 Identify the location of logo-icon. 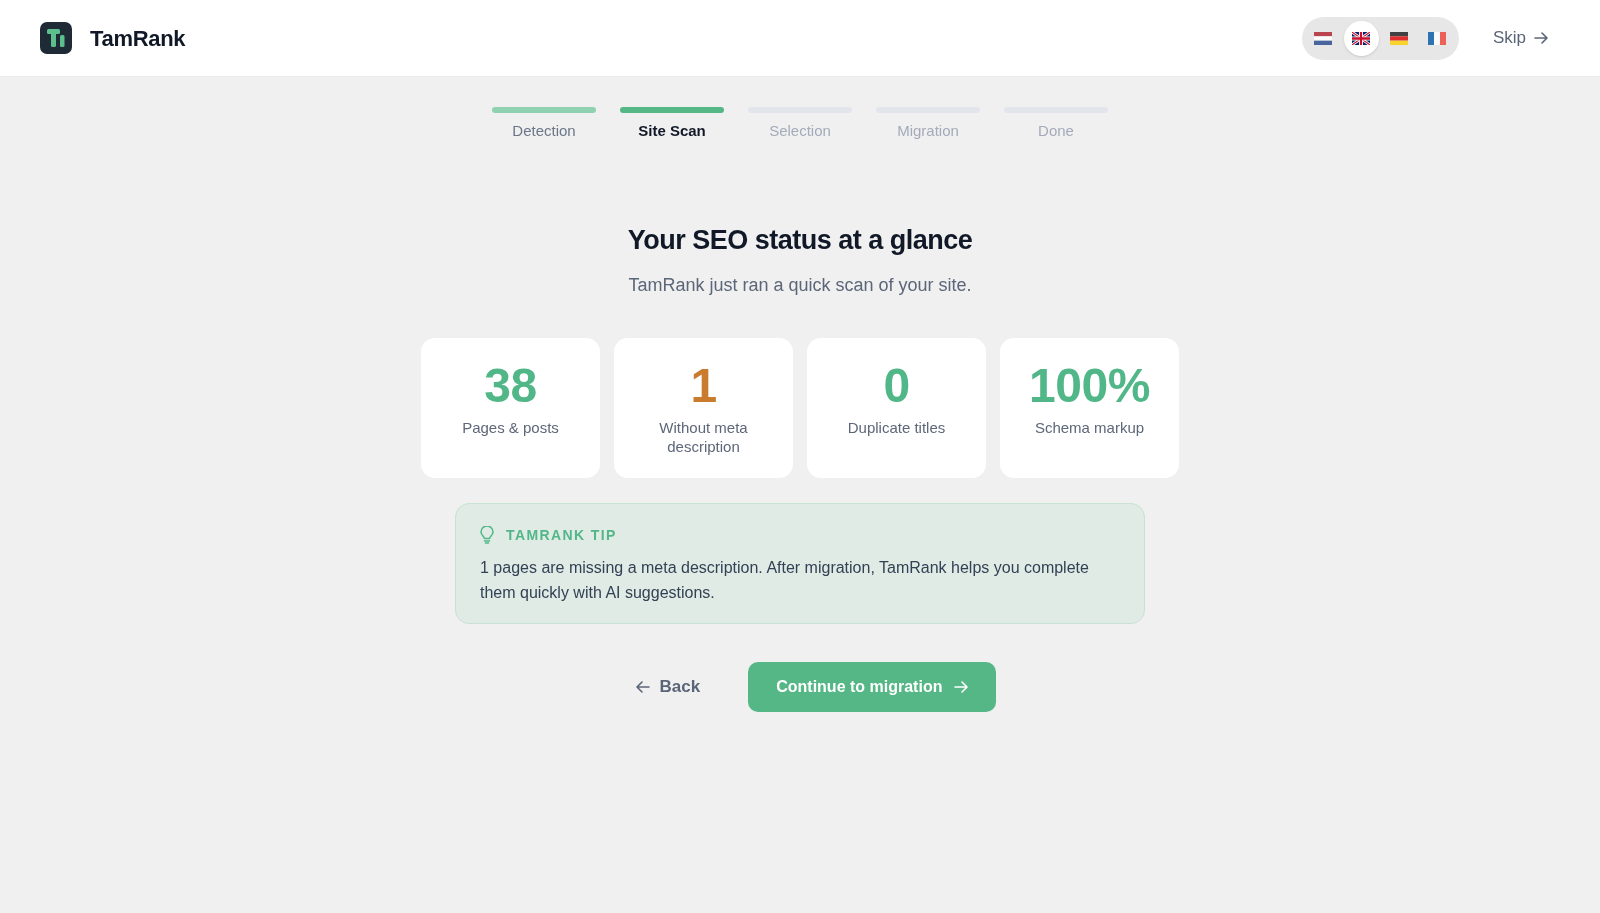
(56, 38).